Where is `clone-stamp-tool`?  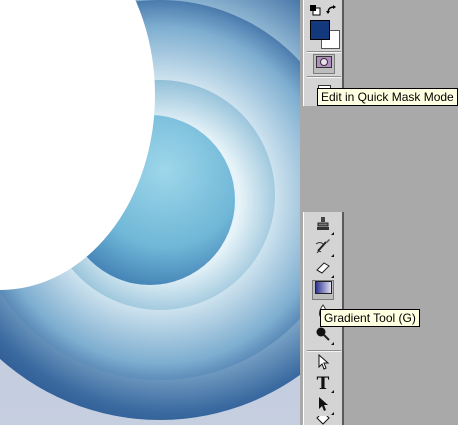
clone-stamp-tool is located at coordinates (323, 226).